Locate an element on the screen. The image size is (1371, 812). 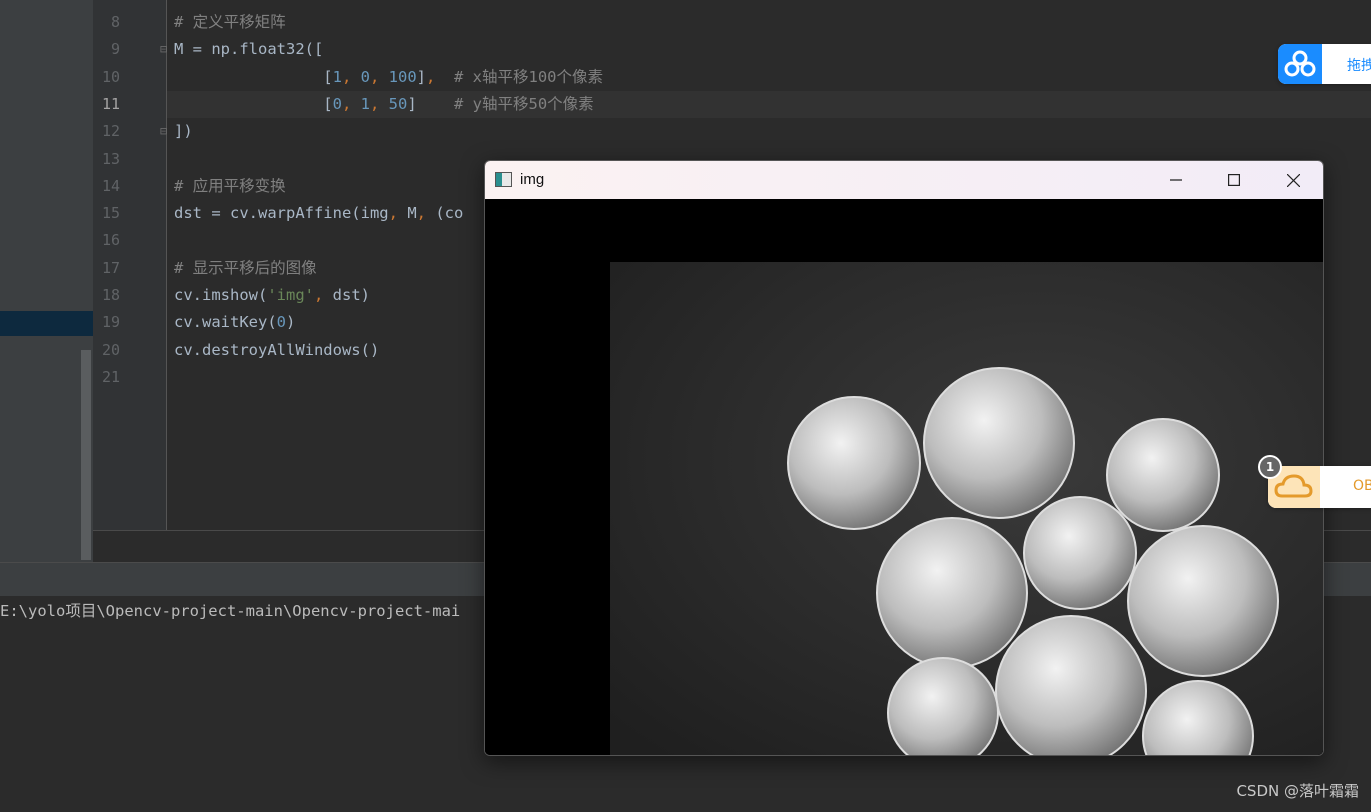
project-selected-row is located at coordinates (46, 323).